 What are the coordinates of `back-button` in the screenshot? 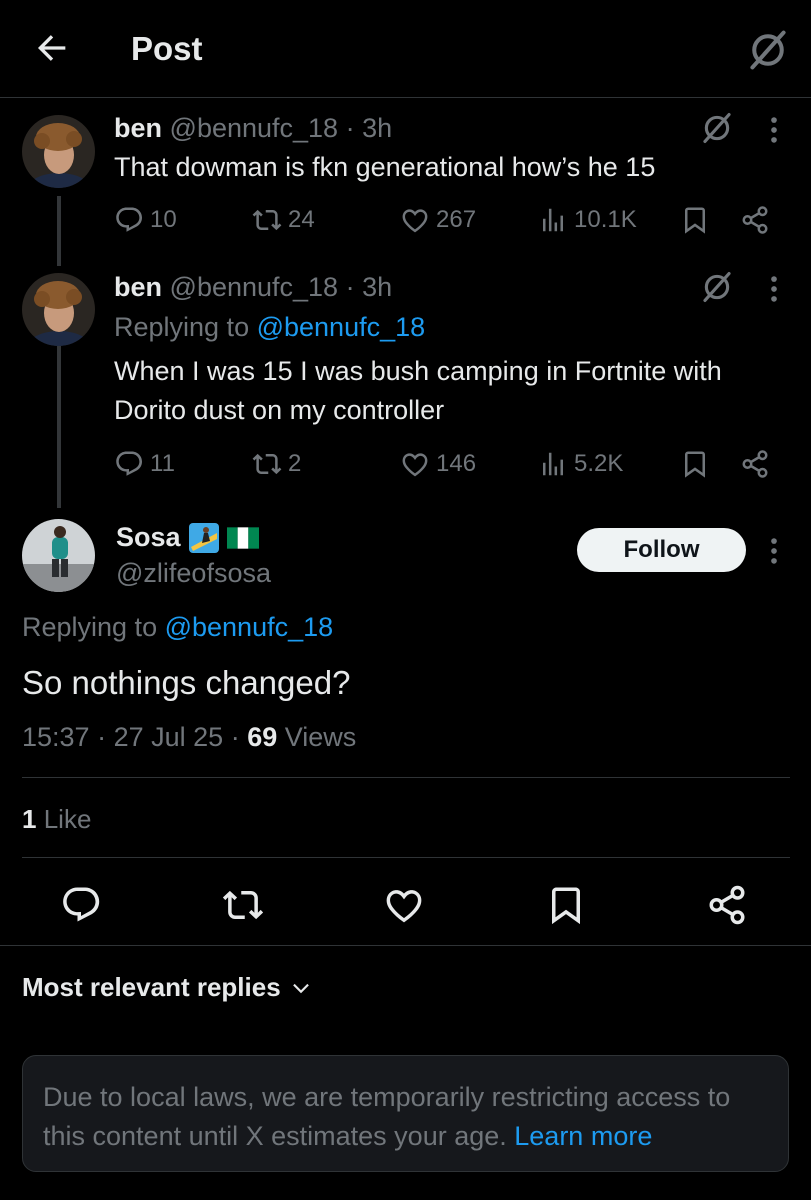 It's located at (52, 48).